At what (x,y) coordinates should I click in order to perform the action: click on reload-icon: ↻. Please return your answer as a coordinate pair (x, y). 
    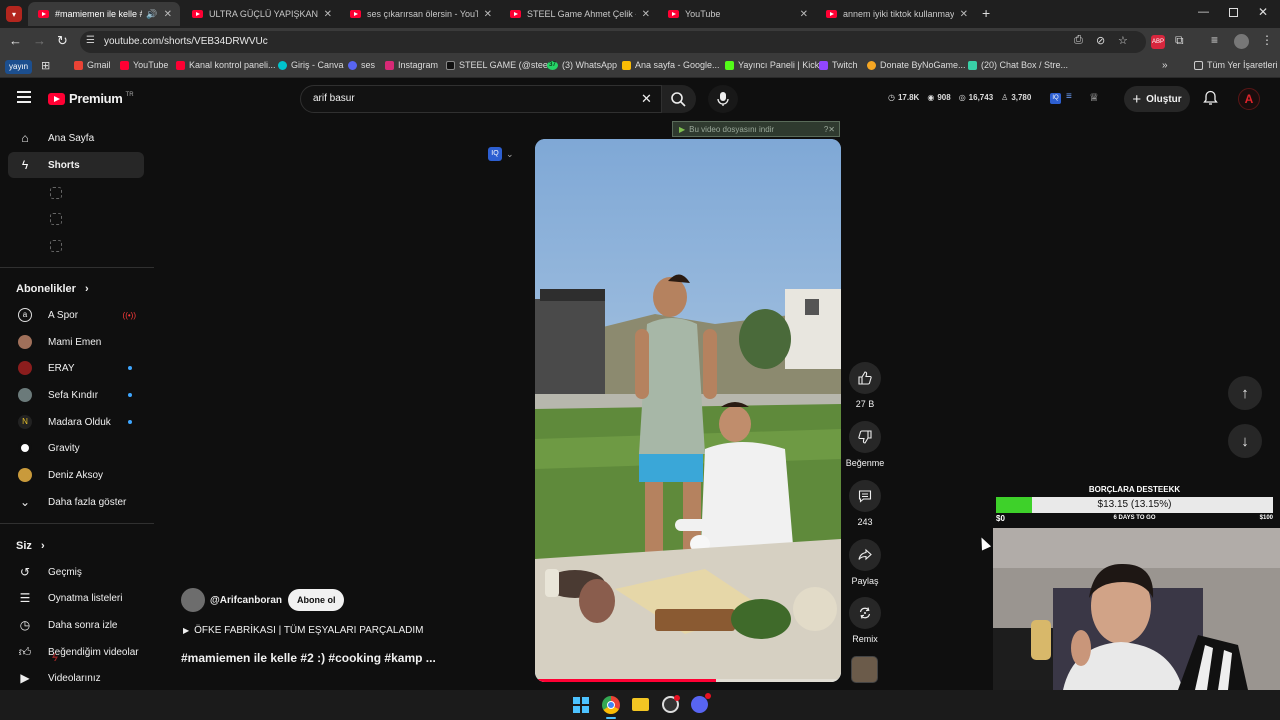
    Looking at the image, I should click on (62, 41).